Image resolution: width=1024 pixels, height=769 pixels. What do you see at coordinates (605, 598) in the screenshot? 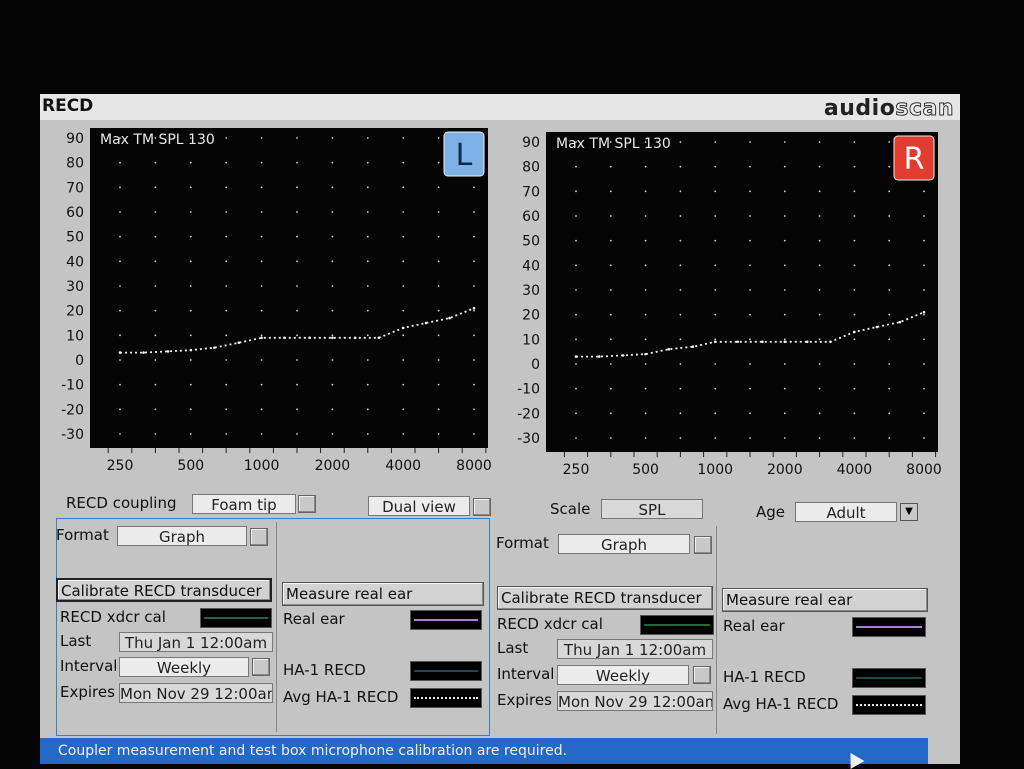
I see `right-calibrate-recd-button: Calibrate RECD transducer` at bounding box center [605, 598].